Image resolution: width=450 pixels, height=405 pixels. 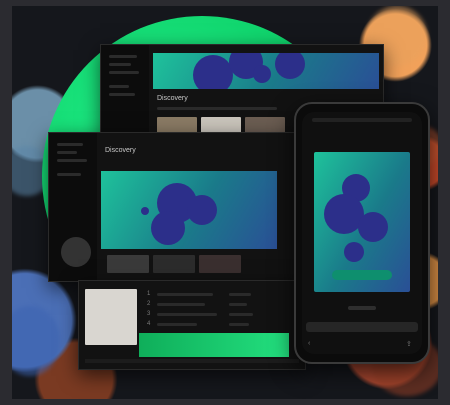 What do you see at coordinates (111, 317) in the screenshot?
I see `album-cover` at bounding box center [111, 317].